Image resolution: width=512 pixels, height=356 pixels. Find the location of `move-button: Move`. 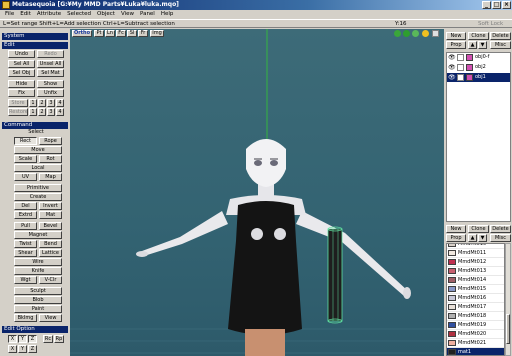

move-button: Move is located at coordinates (38, 150).